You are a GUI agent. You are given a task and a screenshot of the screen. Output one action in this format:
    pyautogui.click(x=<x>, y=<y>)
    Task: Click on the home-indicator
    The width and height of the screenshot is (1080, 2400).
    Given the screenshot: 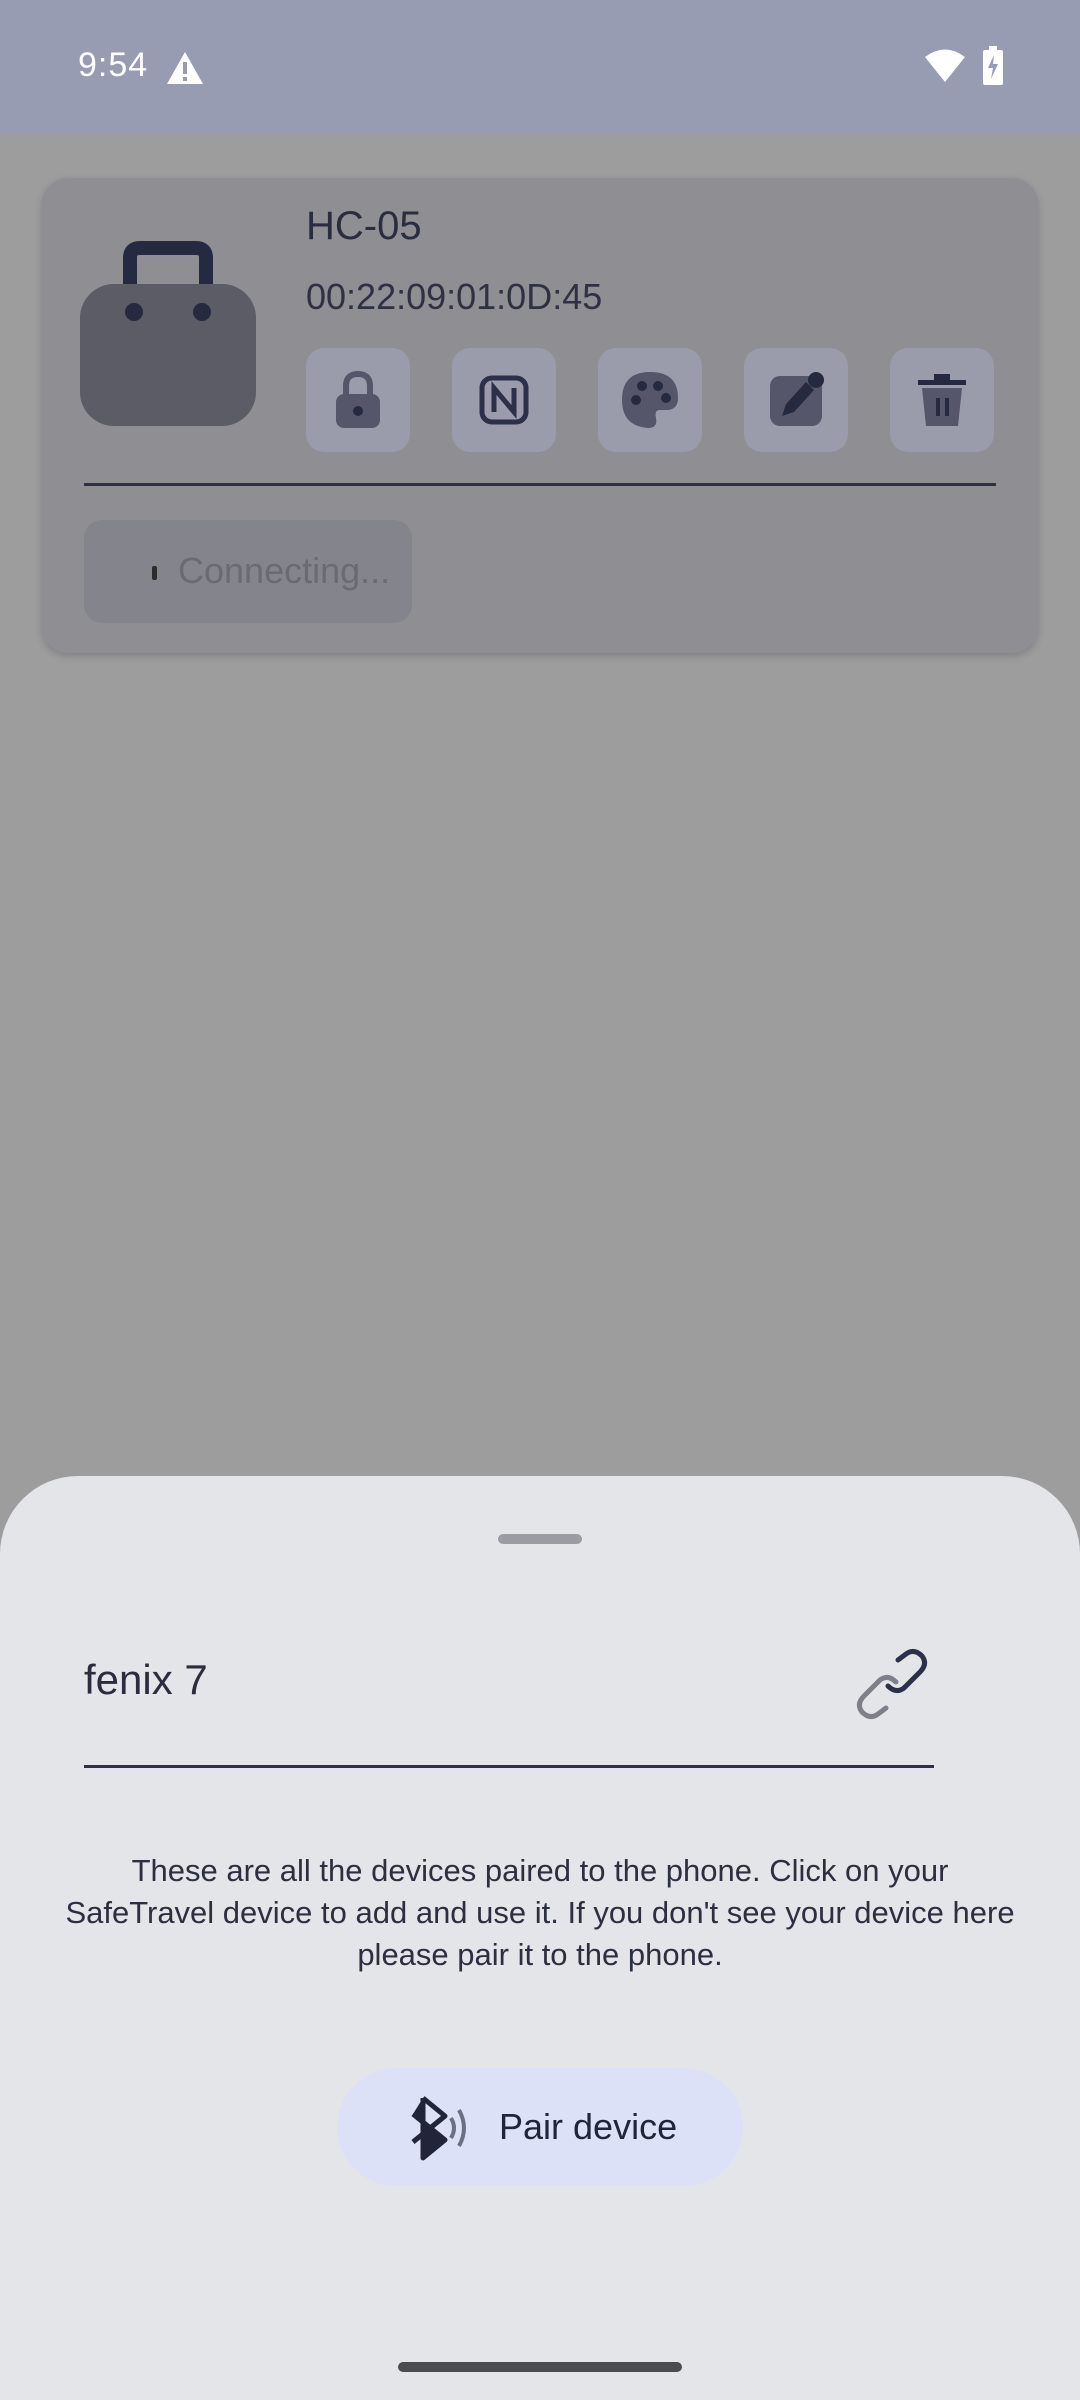 What is the action you would take?
    pyautogui.click(x=540, y=2367)
    